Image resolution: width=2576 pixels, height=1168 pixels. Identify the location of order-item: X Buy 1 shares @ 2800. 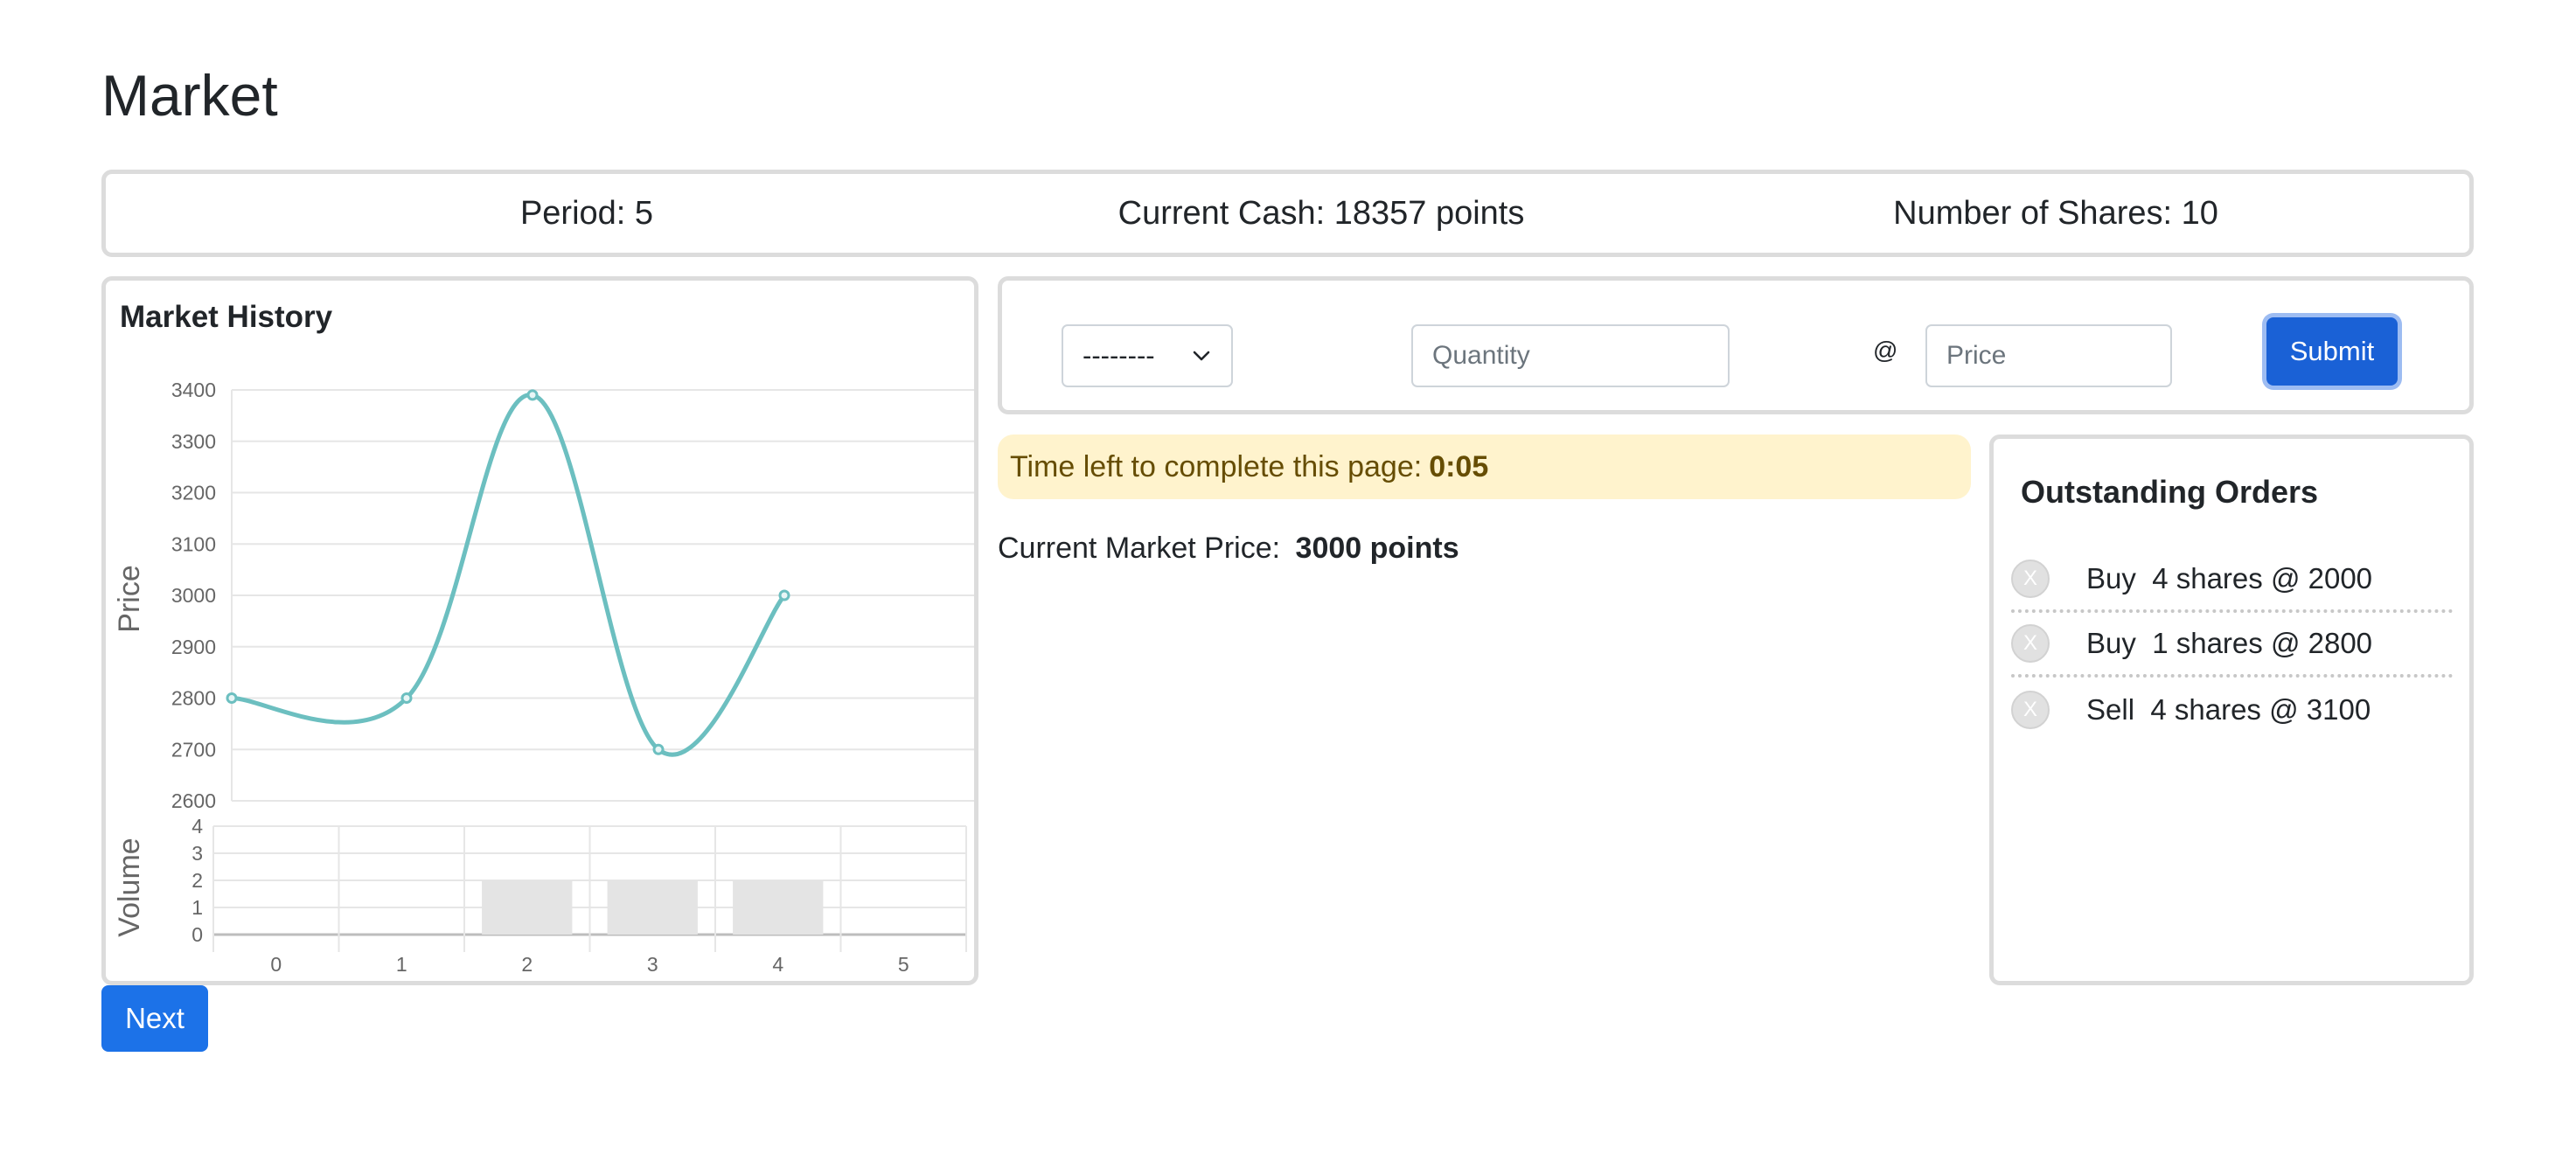
(2232, 645).